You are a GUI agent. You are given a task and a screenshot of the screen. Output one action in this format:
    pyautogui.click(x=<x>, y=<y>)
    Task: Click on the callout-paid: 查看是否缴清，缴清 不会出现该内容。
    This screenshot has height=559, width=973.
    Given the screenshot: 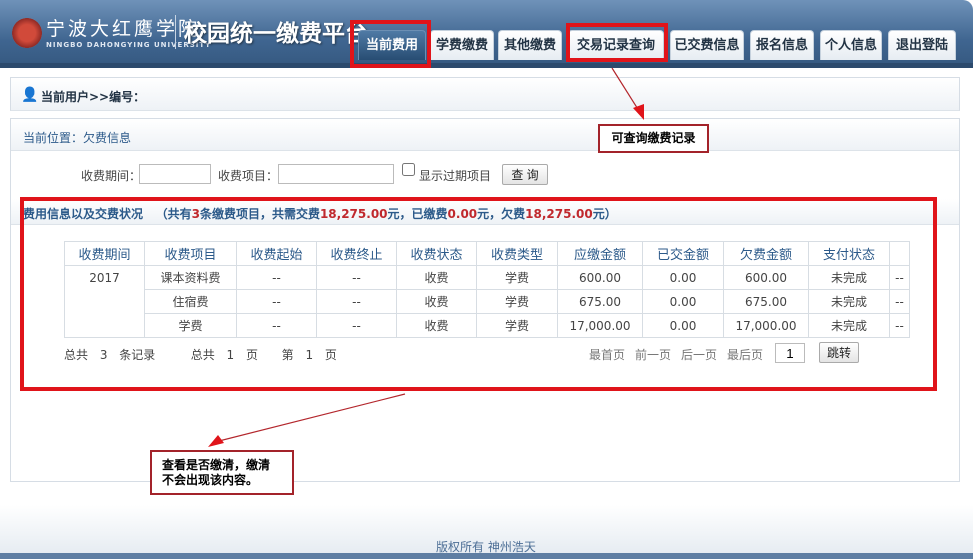 What is the action you would take?
    pyautogui.click(x=222, y=472)
    